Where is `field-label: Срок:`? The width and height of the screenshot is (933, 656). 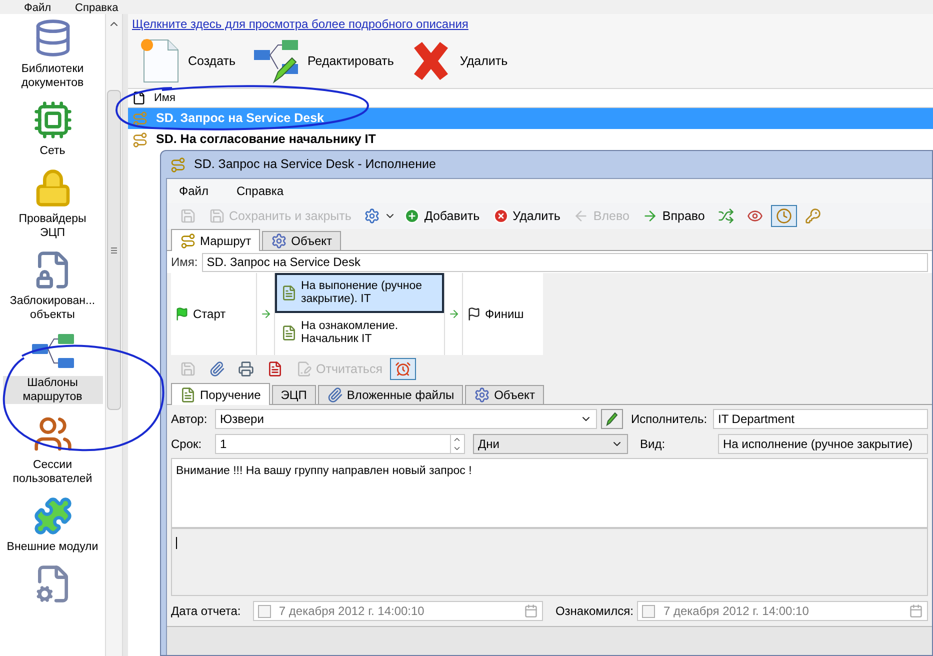 field-label: Срок: is located at coordinates (187, 444).